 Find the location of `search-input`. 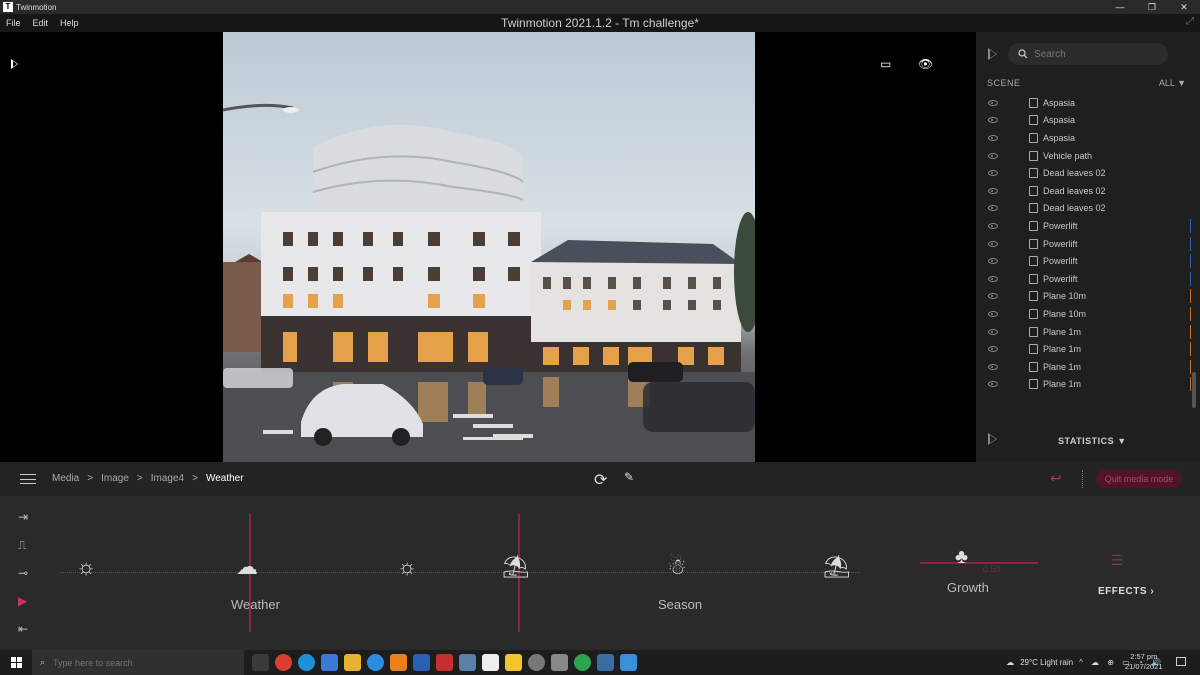

search-input is located at coordinates (1094, 54).